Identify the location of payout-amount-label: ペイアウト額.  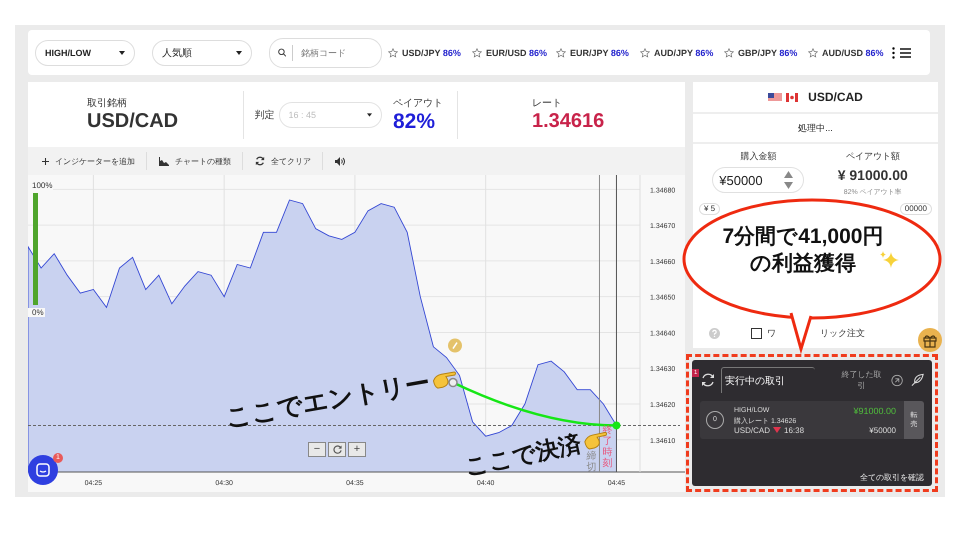
(873, 156).